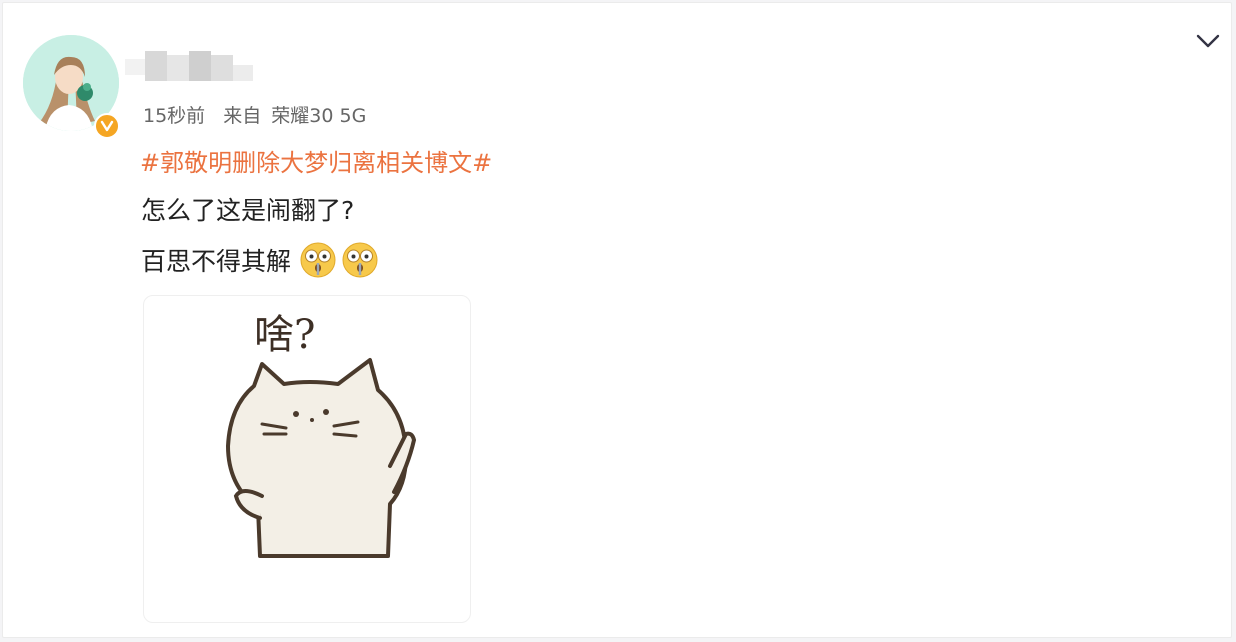 The height and width of the screenshot is (642, 1236). I want to click on post-meta: 15秒前 来自 荣耀30 5G, so click(254, 114).